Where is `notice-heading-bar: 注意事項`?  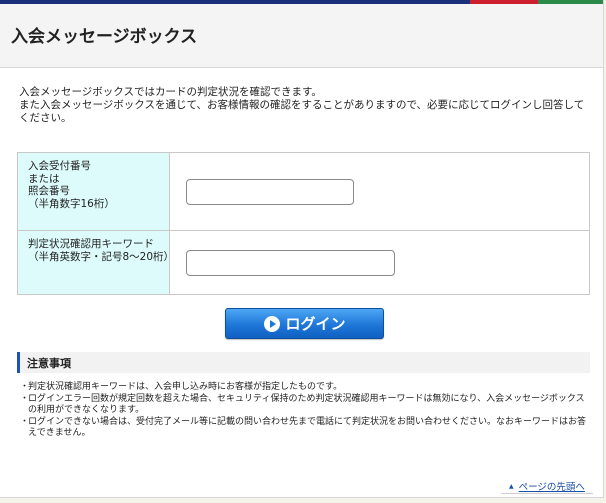
notice-heading-bar: 注意事項 is located at coordinates (303, 362).